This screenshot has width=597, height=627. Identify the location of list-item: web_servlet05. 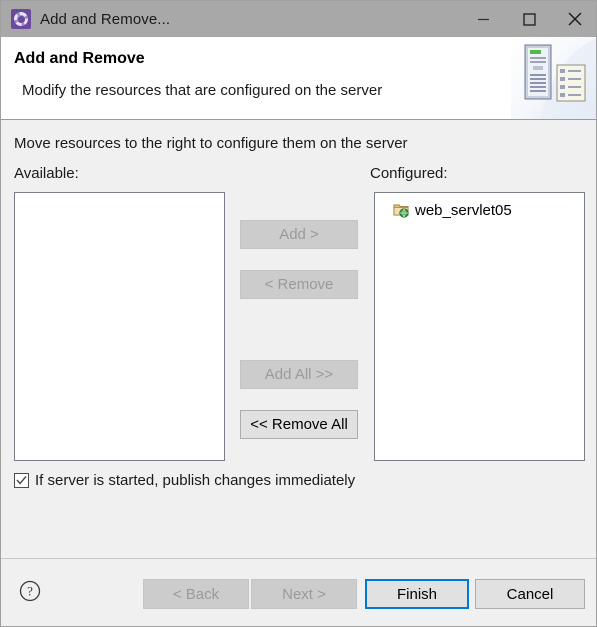
(479, 210).